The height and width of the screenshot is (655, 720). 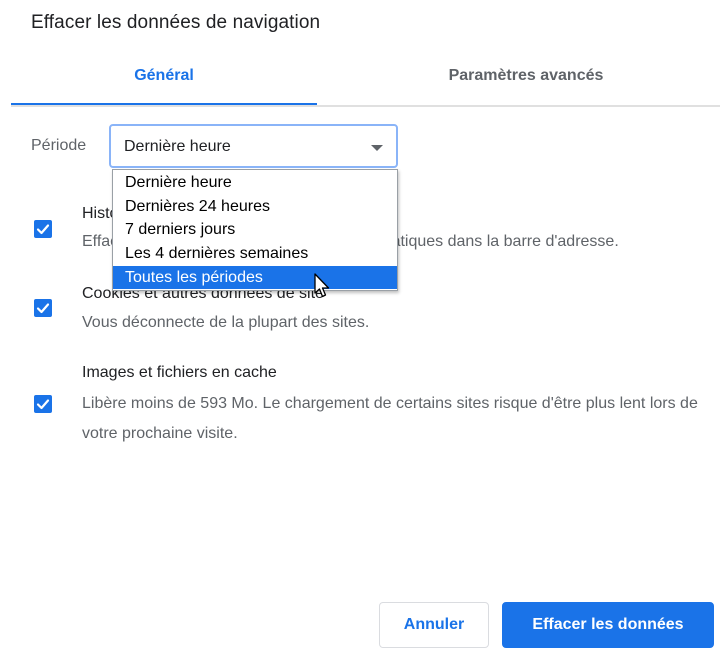 What do you see at coordinates (526, 80) in the screenshot?
I see `tab-advanced: Paramètres avancés` at bounding box center [526, 80].